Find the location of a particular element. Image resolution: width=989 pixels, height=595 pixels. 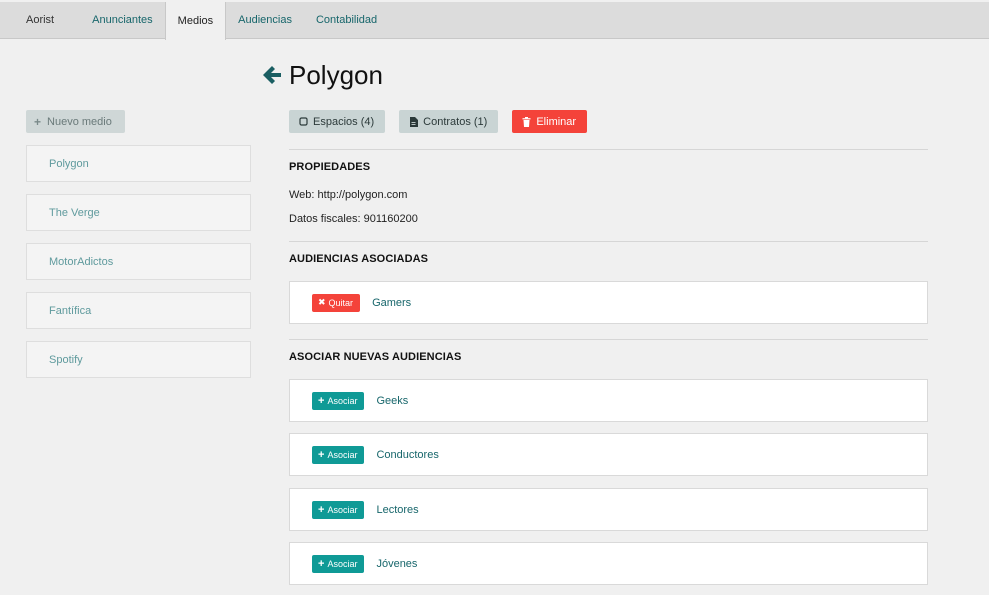

audience-name: Jóvenes is located at coordinates (396, 564).